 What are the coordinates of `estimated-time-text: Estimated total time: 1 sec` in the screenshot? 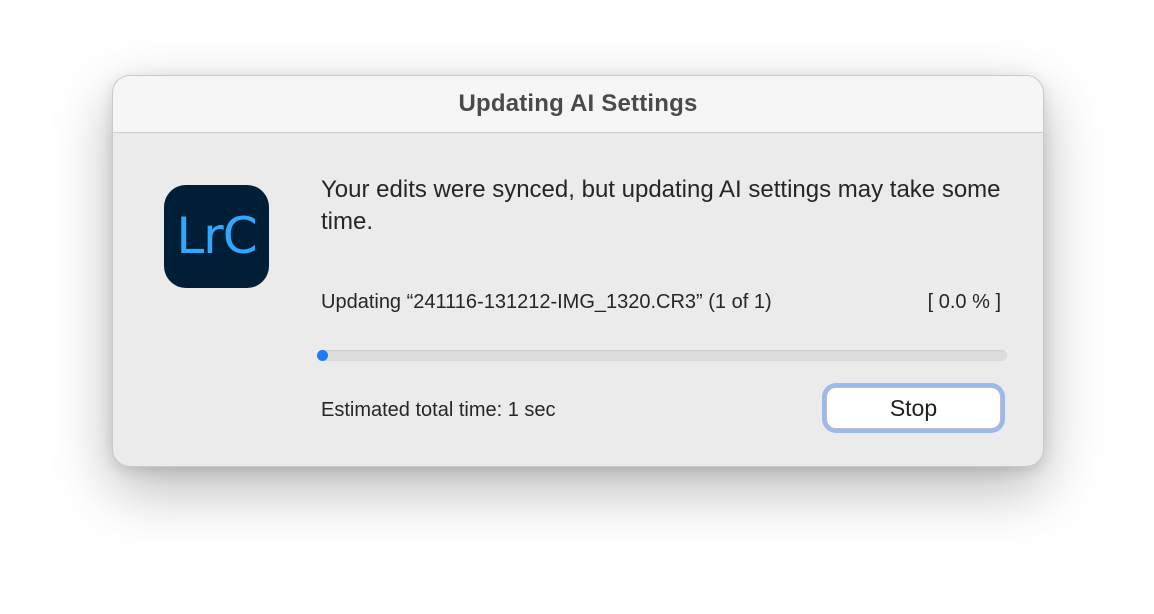 It's located at (438, 410).